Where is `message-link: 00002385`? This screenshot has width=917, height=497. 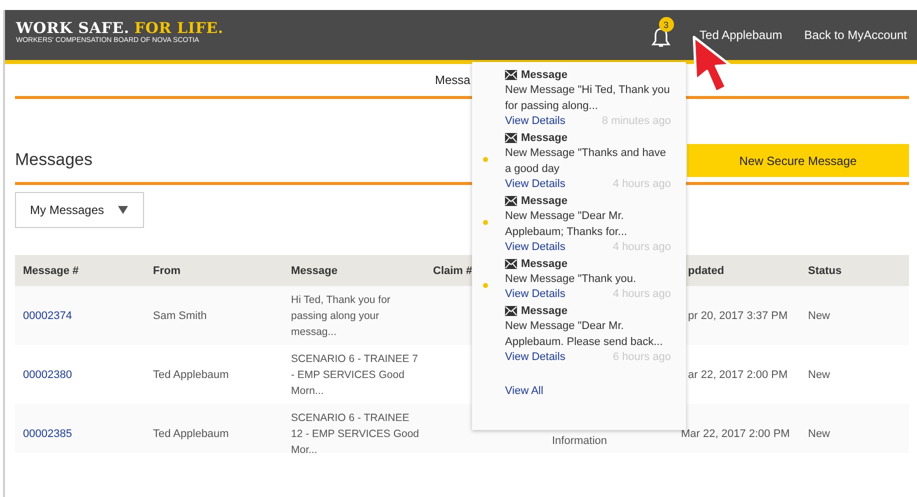 message-link: 00002385 is located at coordinates (47, 434).